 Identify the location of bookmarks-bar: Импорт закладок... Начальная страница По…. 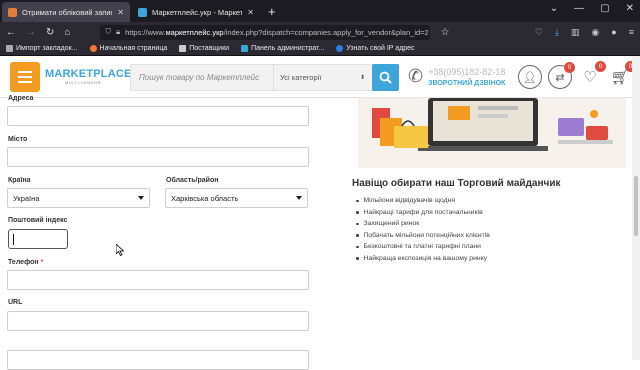
(320, 49).